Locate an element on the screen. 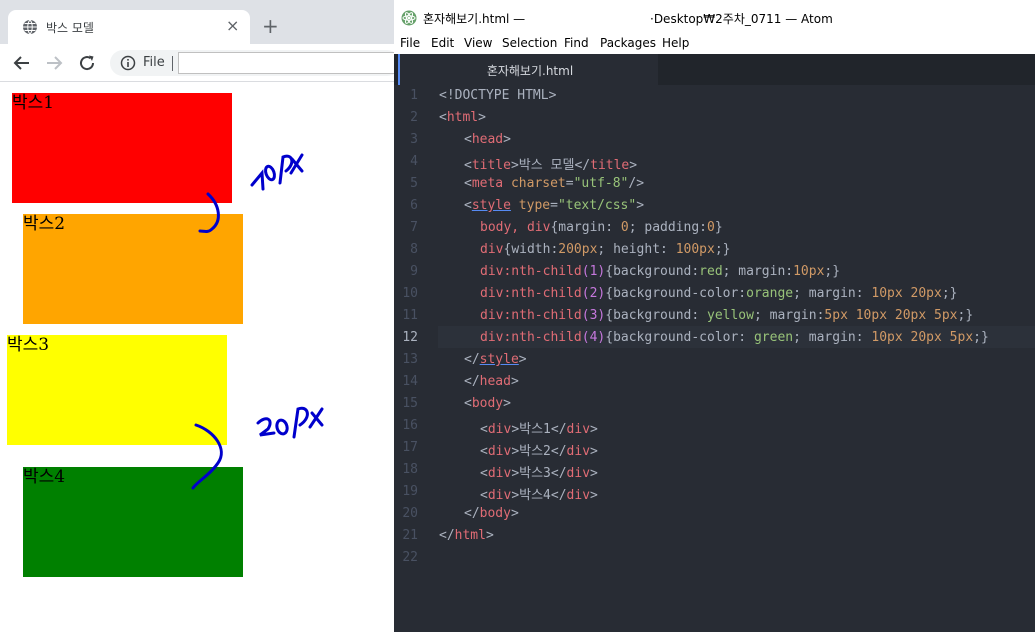 Image resolution: width=1035 pixels, height=632 pixels. browser-toolbar: File is located at coordinates (197, 63).